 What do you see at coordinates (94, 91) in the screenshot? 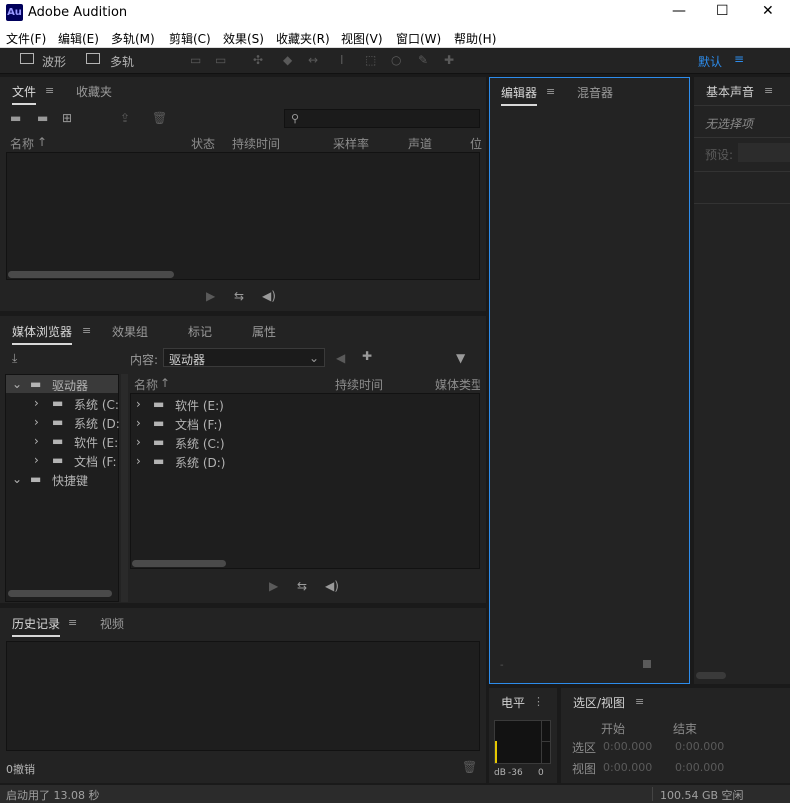
I see `tab-favorites: 收藏夹` at bounding box center [94, 91].